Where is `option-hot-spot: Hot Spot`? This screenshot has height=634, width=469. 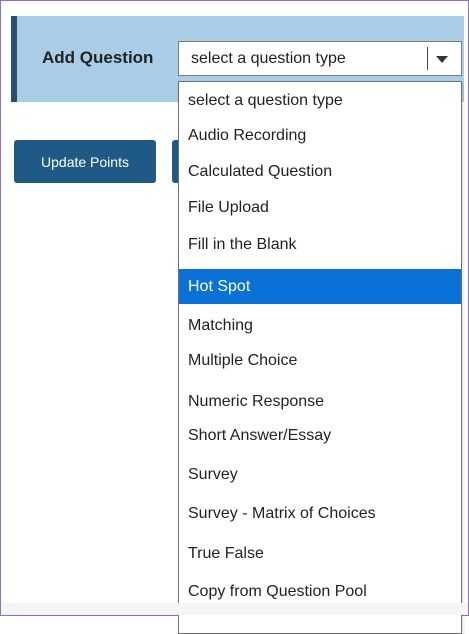 option-hot-spot: Hot Spot is located at coordinates (320, 286).